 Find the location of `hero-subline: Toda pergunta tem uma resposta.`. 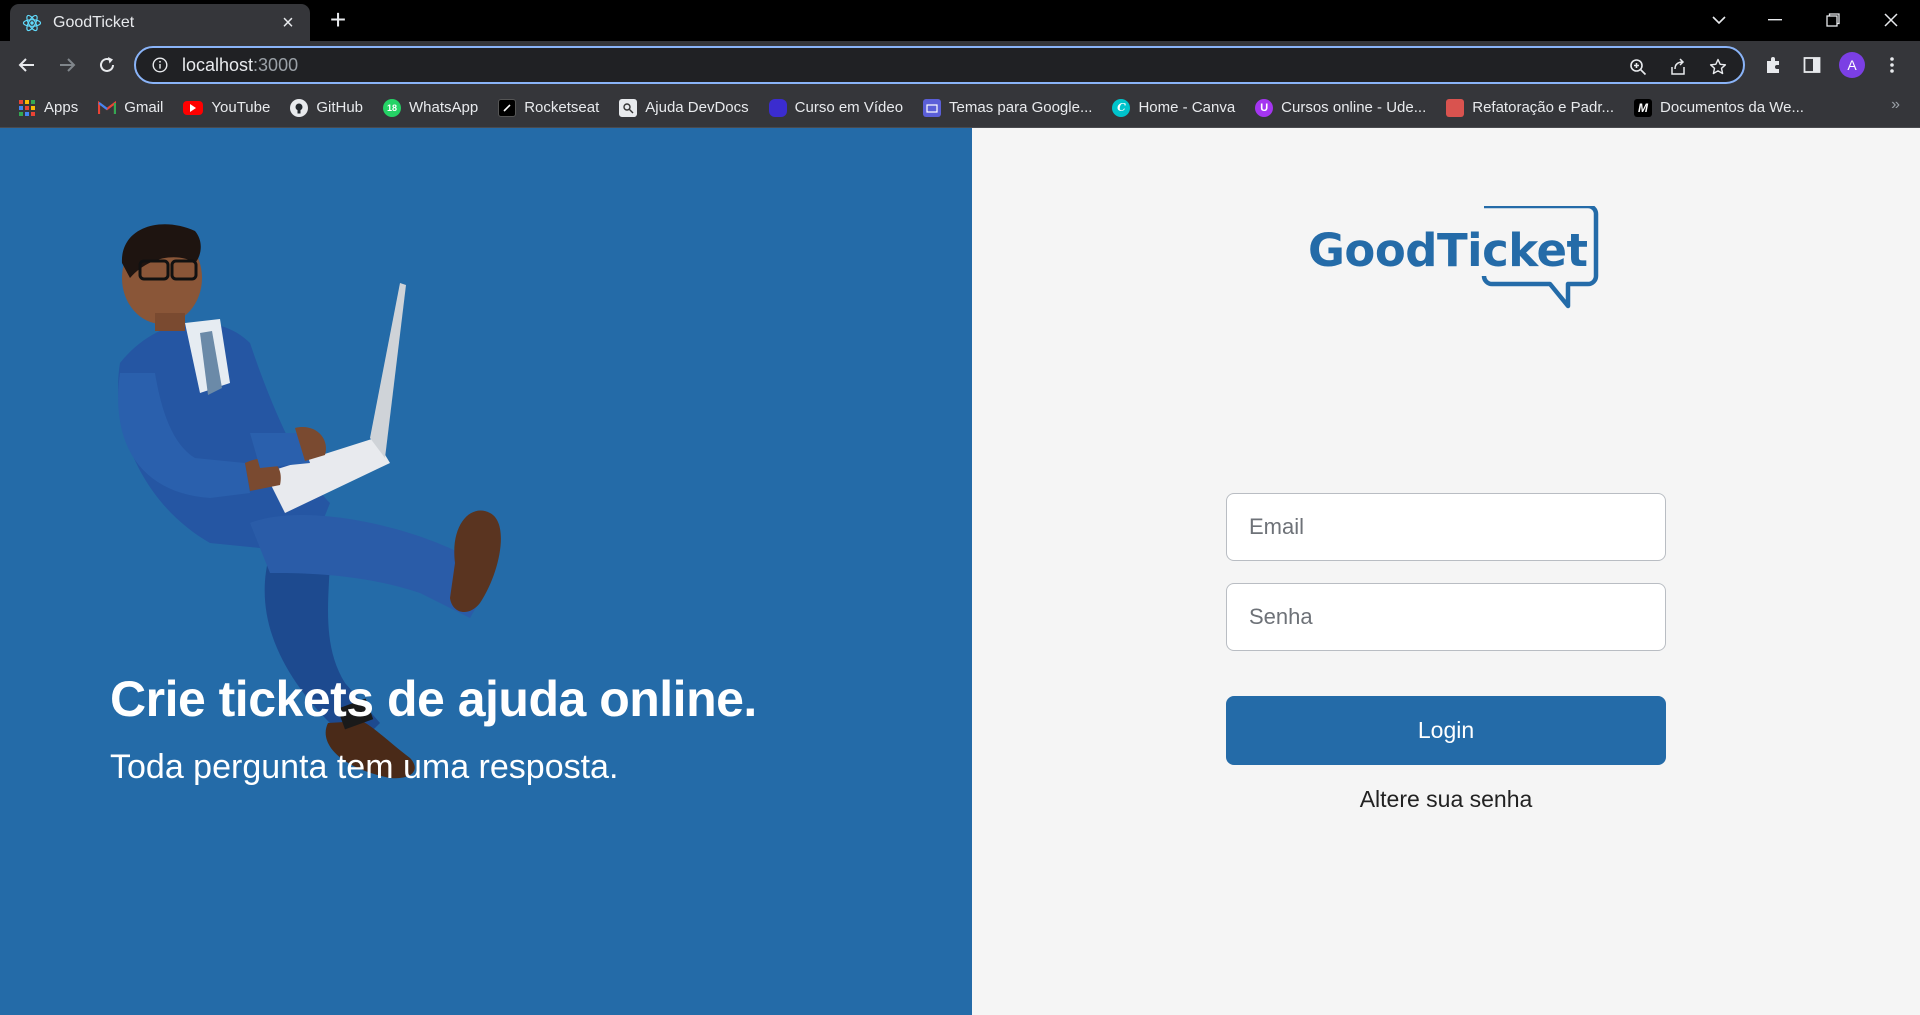

hero-subline: Toda pergunta tem uma resposta. is located at coordinates (364, 767).